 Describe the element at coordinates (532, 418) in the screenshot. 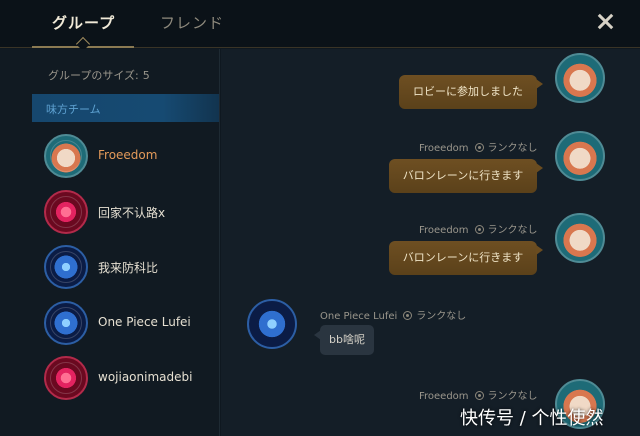

I see `watermark: 快传号 / 个性使然` at that location.